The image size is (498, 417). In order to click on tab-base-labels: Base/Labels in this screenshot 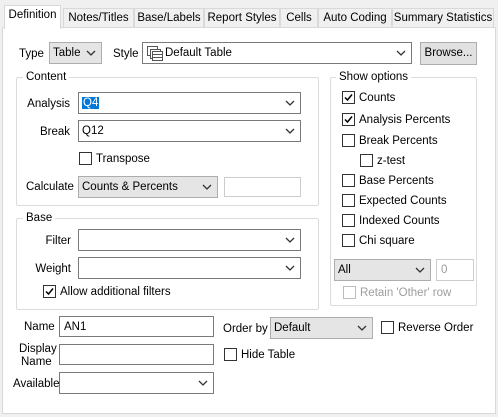, I will do `click(169, 18)`.